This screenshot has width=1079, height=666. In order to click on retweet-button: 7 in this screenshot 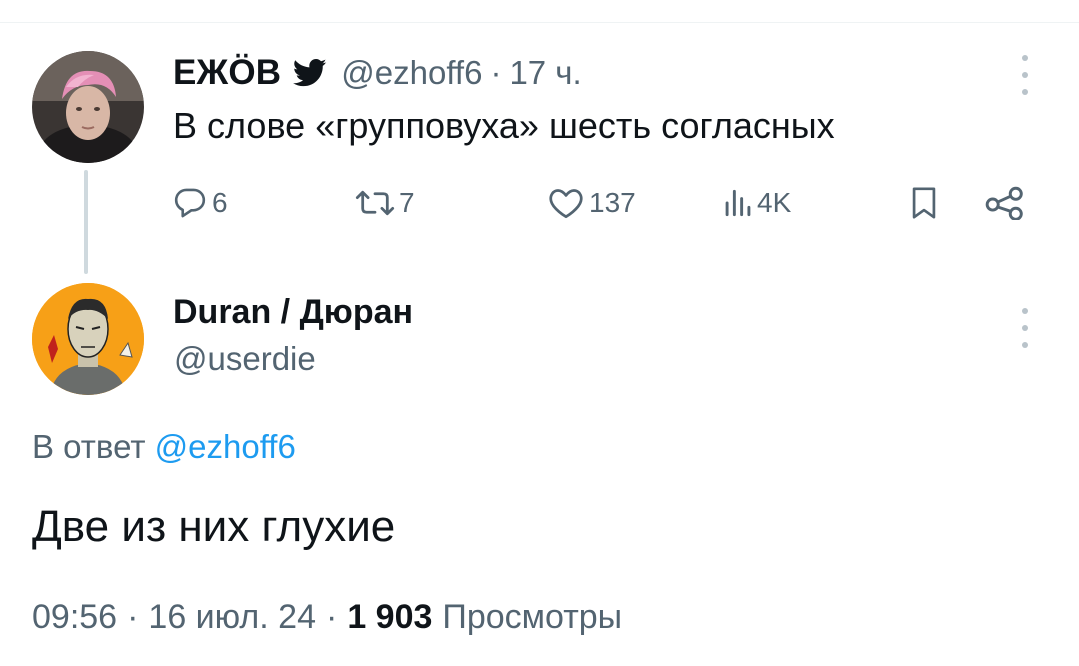, I will do `click(385, 203)`.